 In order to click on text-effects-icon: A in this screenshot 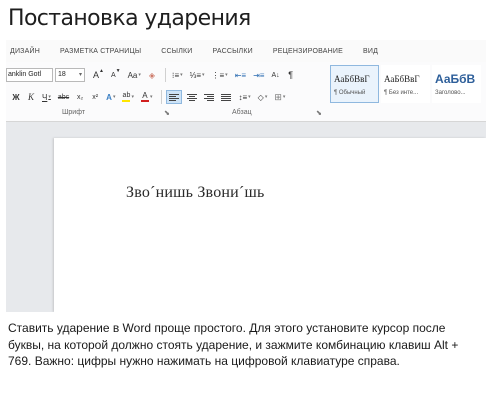, I will do `click(109, 97)`.